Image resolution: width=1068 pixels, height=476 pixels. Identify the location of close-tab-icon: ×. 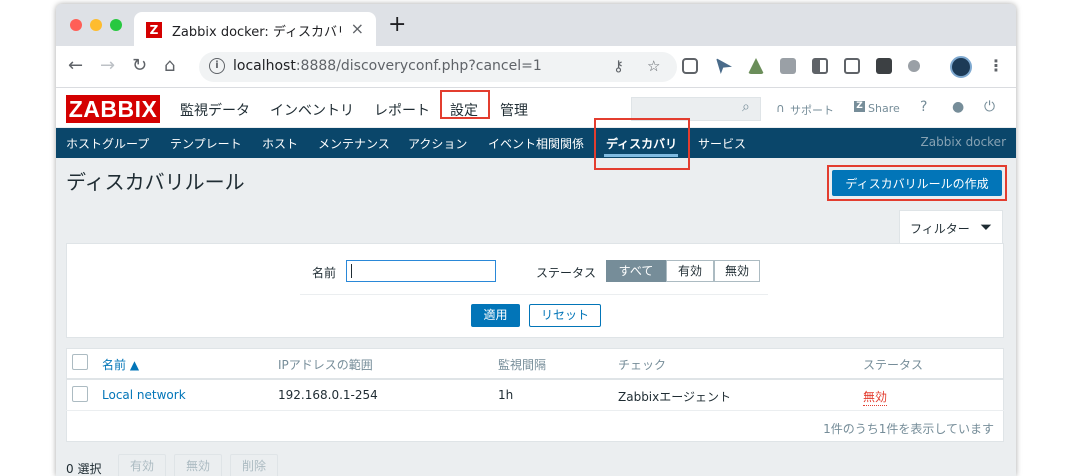
(357, 28).